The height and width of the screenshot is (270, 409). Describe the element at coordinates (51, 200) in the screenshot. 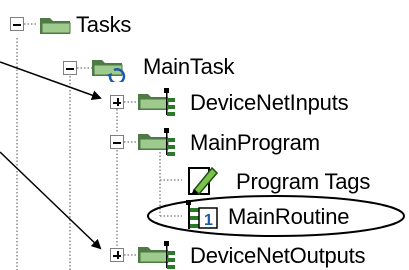

I see `arrow-to-devicenetoutputs` at that location.